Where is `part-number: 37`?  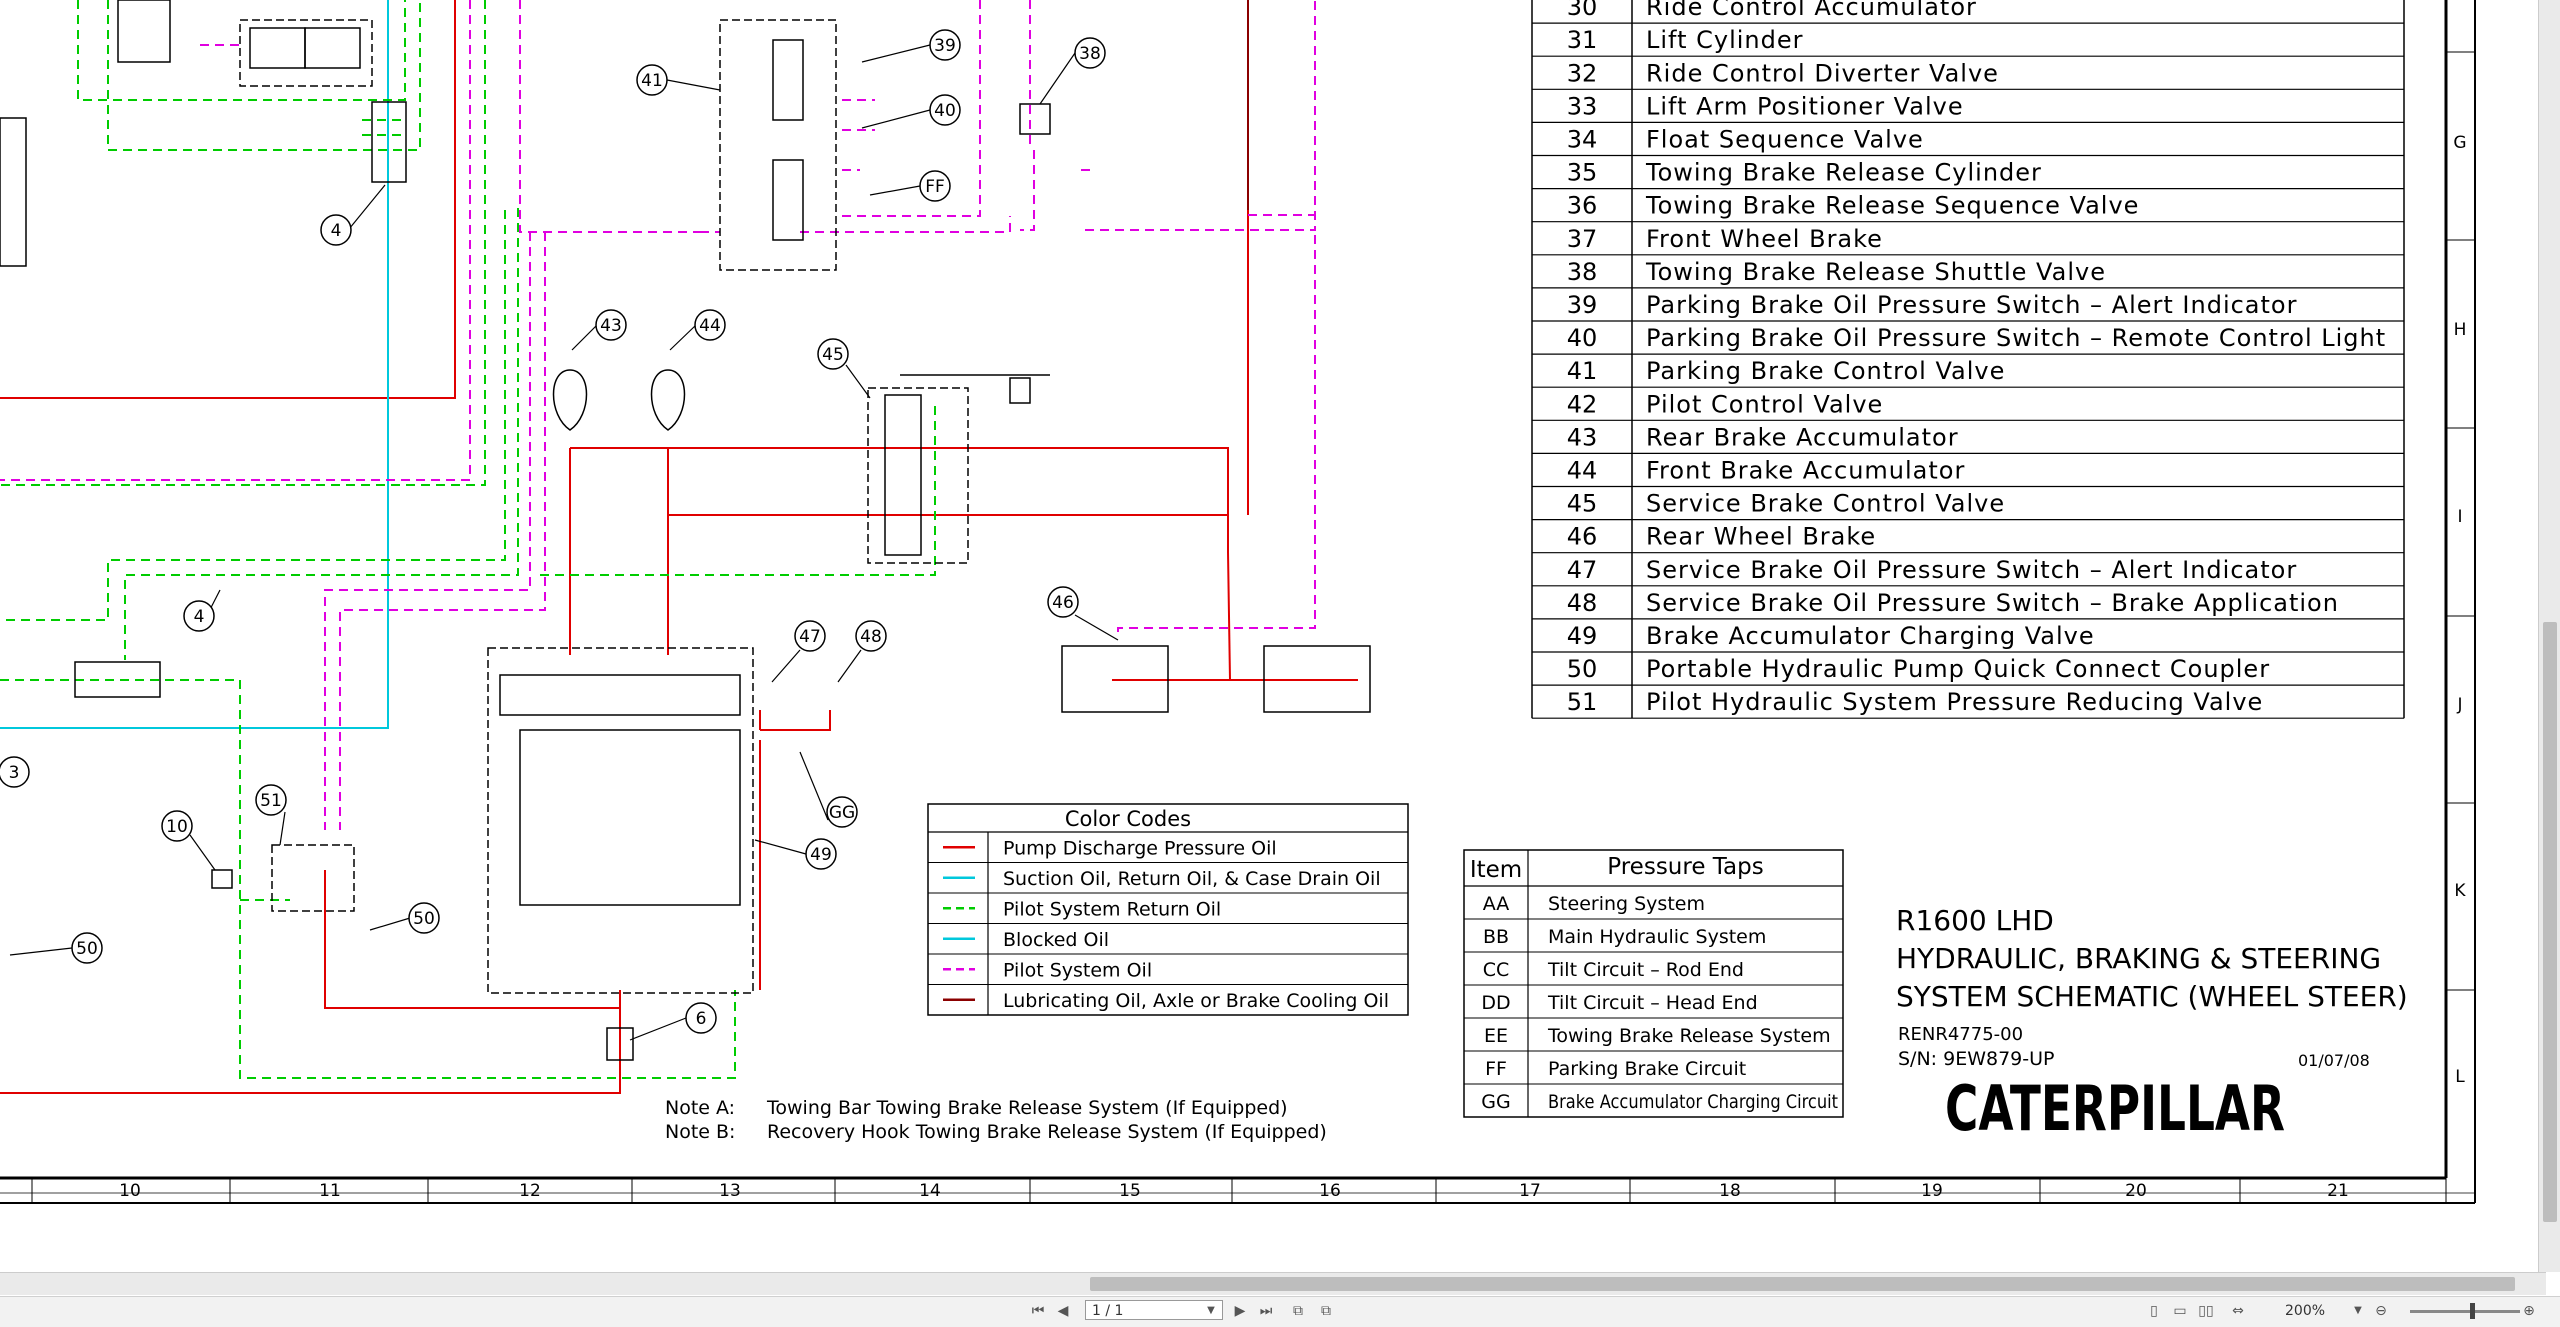 part-number: 37 is located at coordinates (1582, 239).